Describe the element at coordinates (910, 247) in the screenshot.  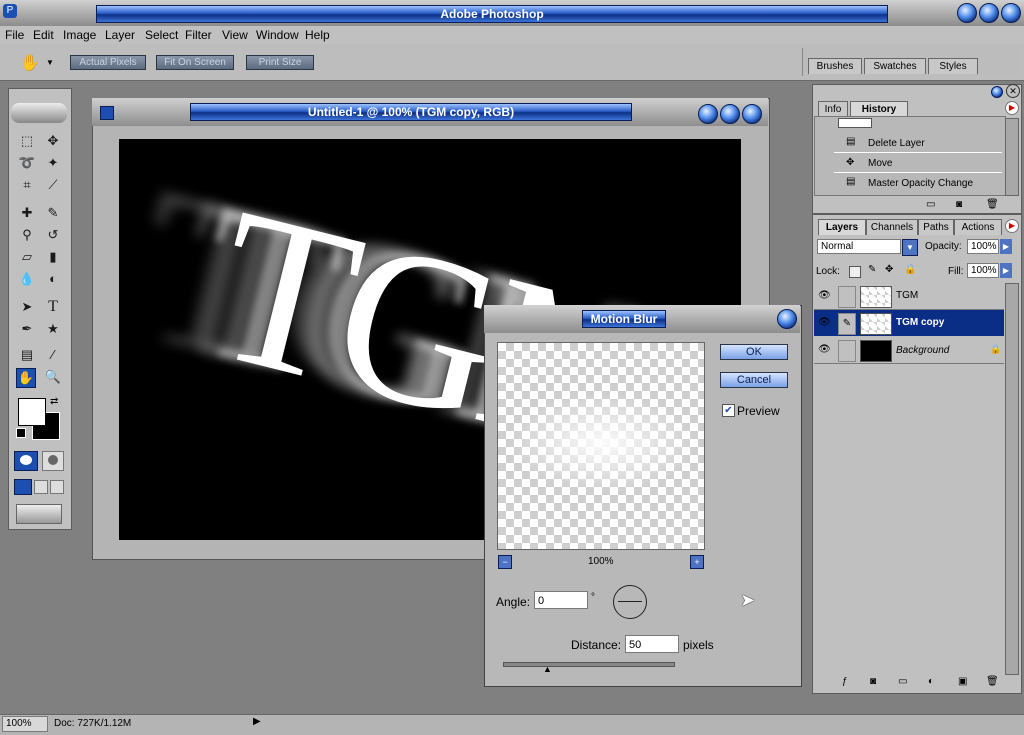
I see `chevron-down-icon: ▼` at that location.